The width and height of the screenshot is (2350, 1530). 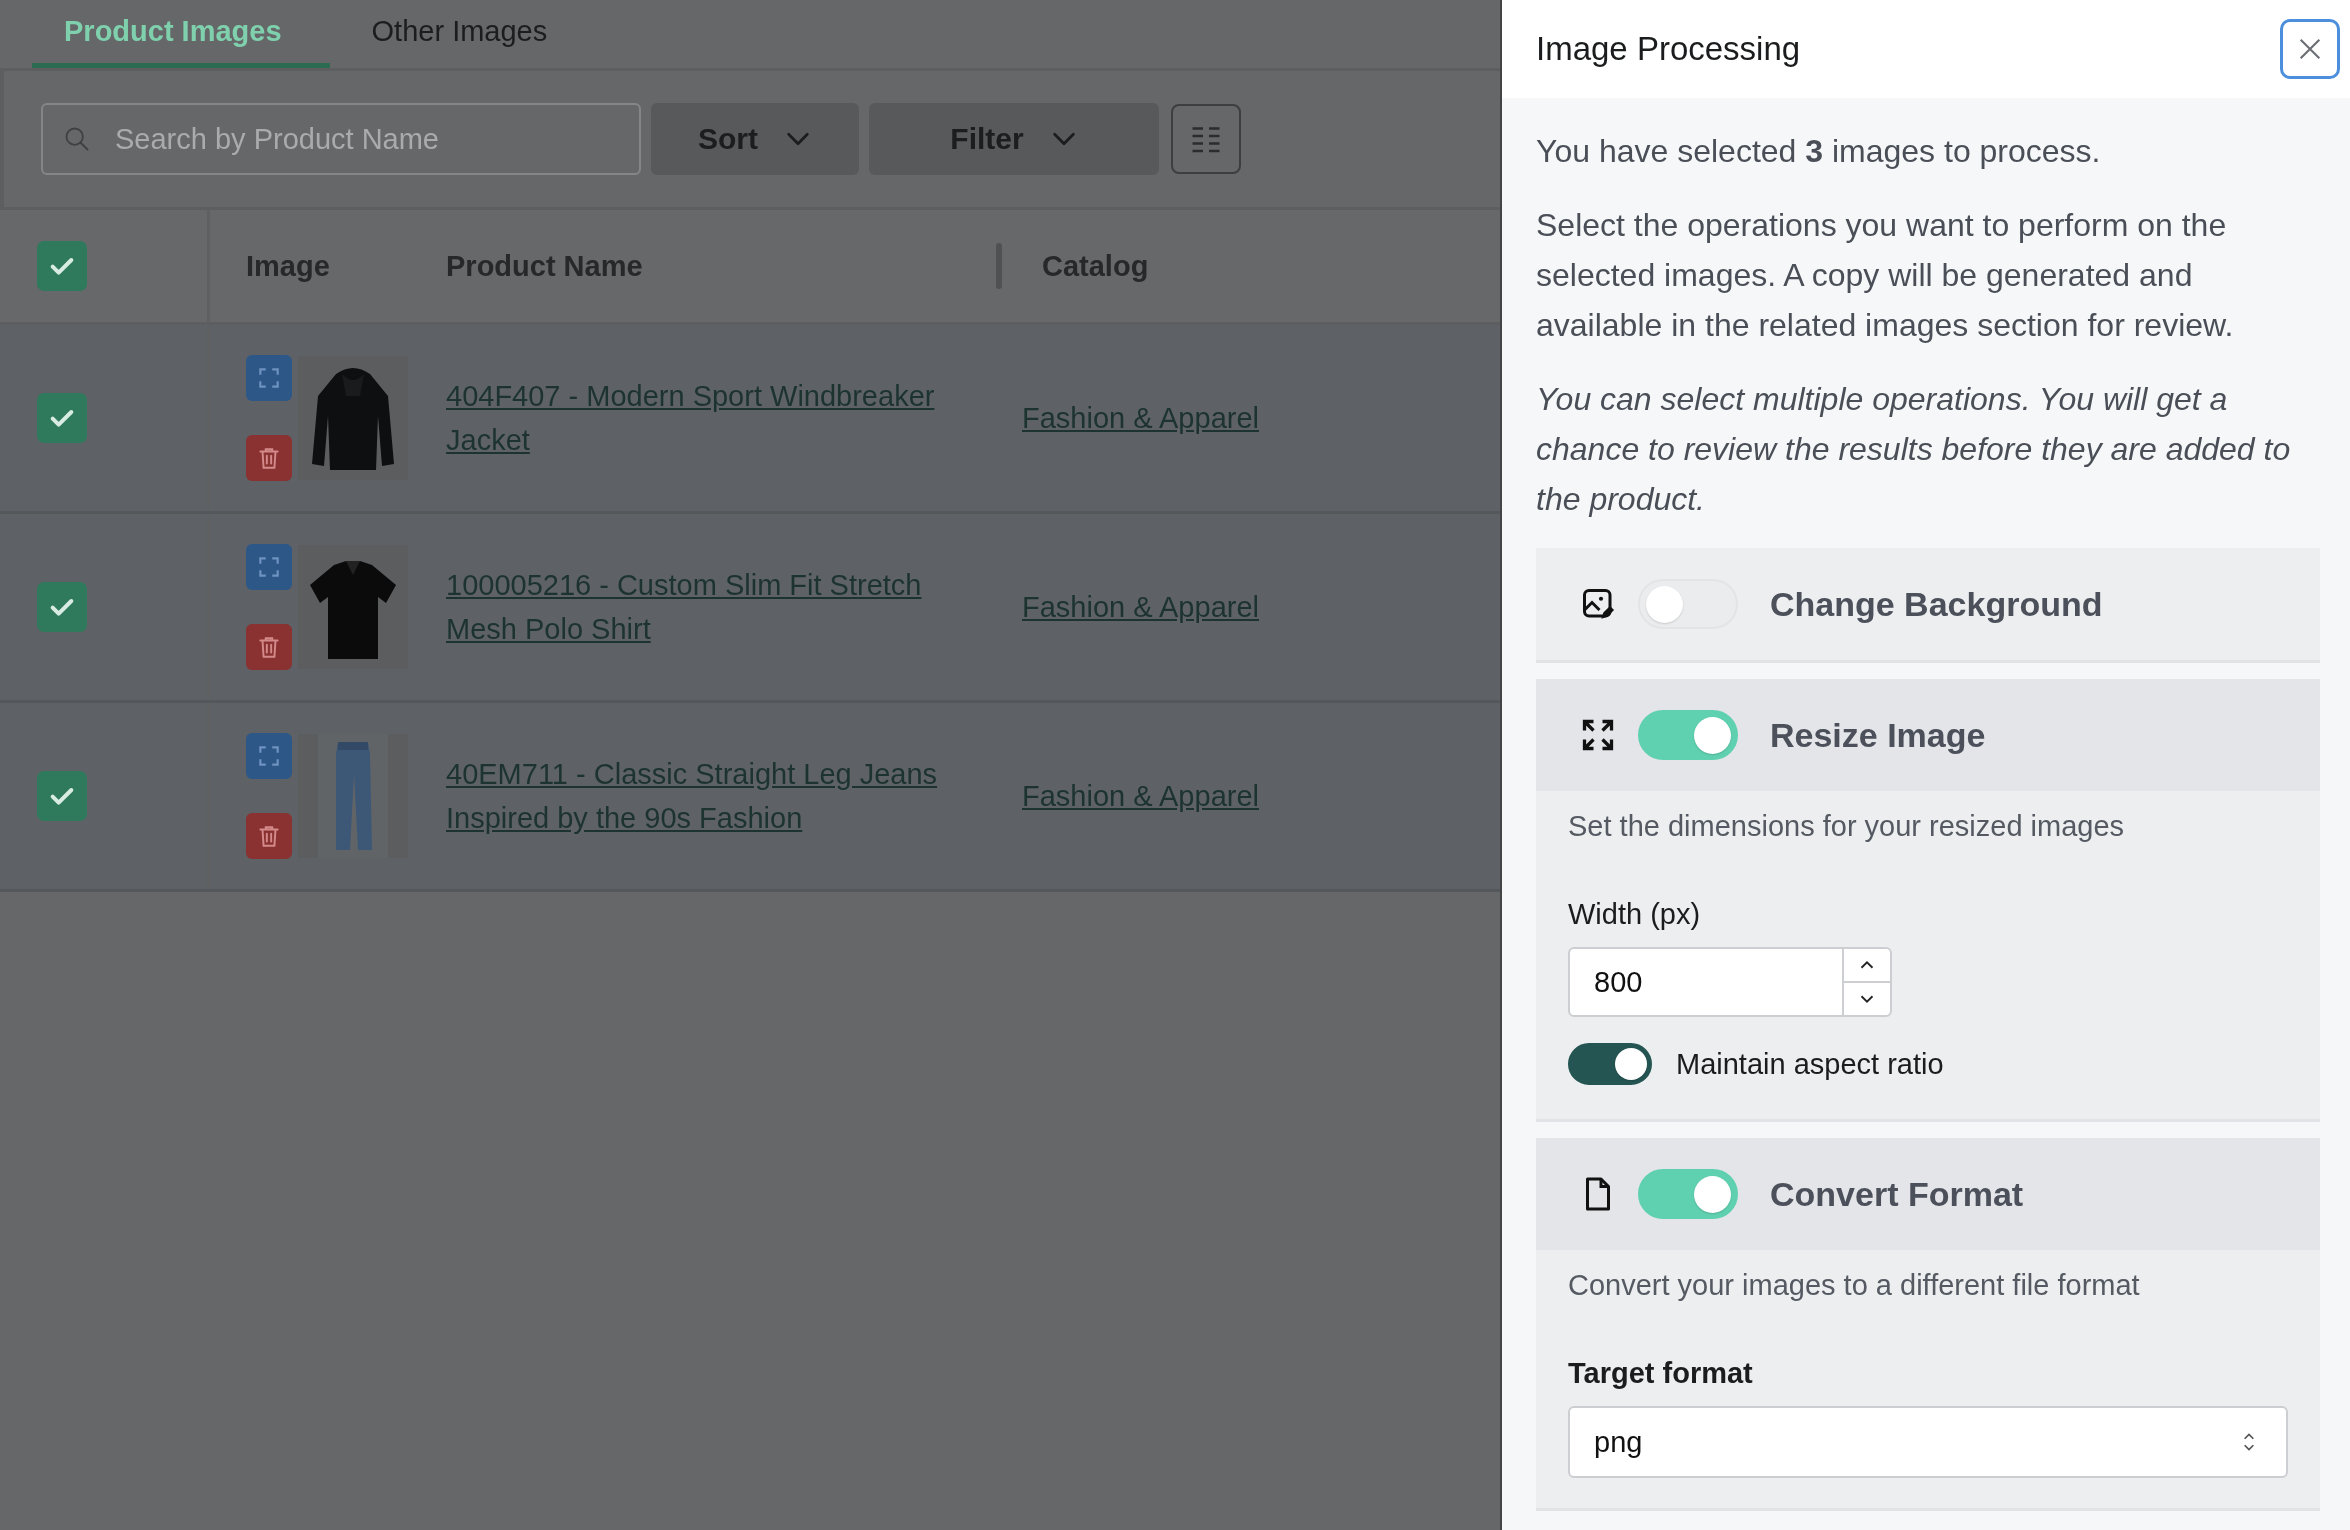 What do you see at coordinates (1661, 1373) in the screenshot?
I see `field-label: Target format` at bounding box center [1661, 1373].